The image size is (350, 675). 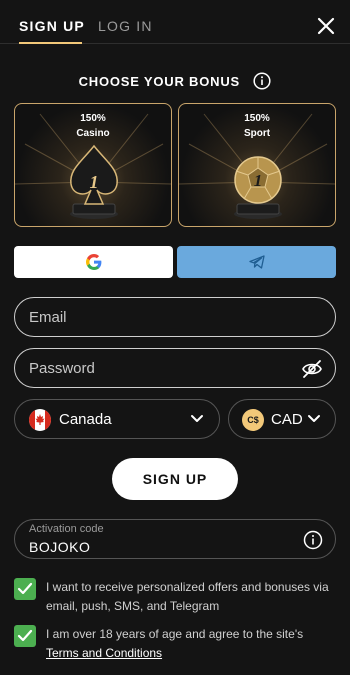 What do you see at coordinates (257, 165) in the screenshot?
I see `bonus-card-sport: 1 150% Sport` at bounding box center [257, 165].